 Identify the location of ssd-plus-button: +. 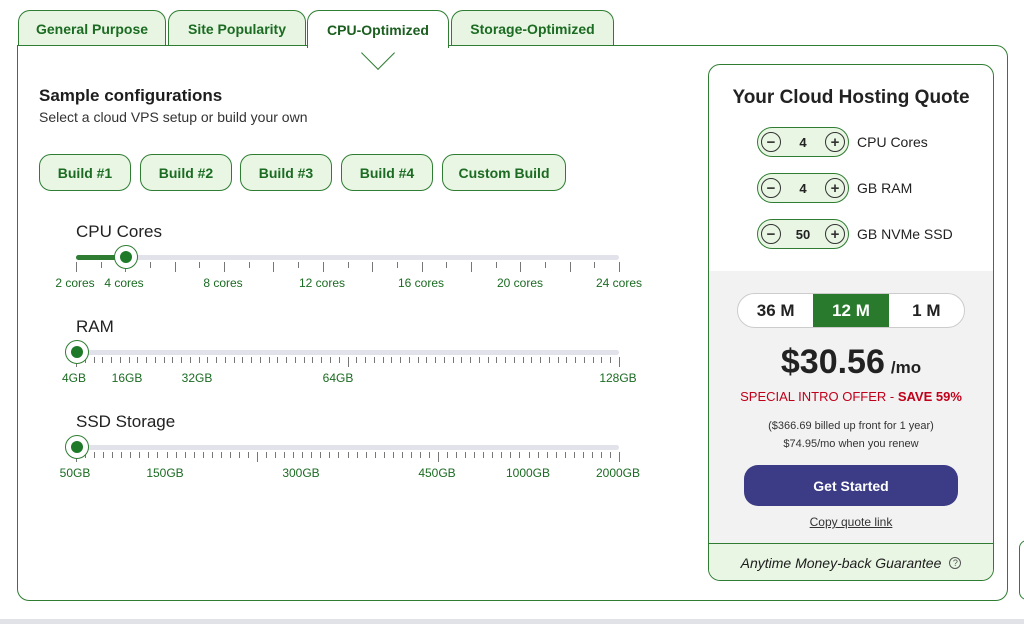
(835, 234).